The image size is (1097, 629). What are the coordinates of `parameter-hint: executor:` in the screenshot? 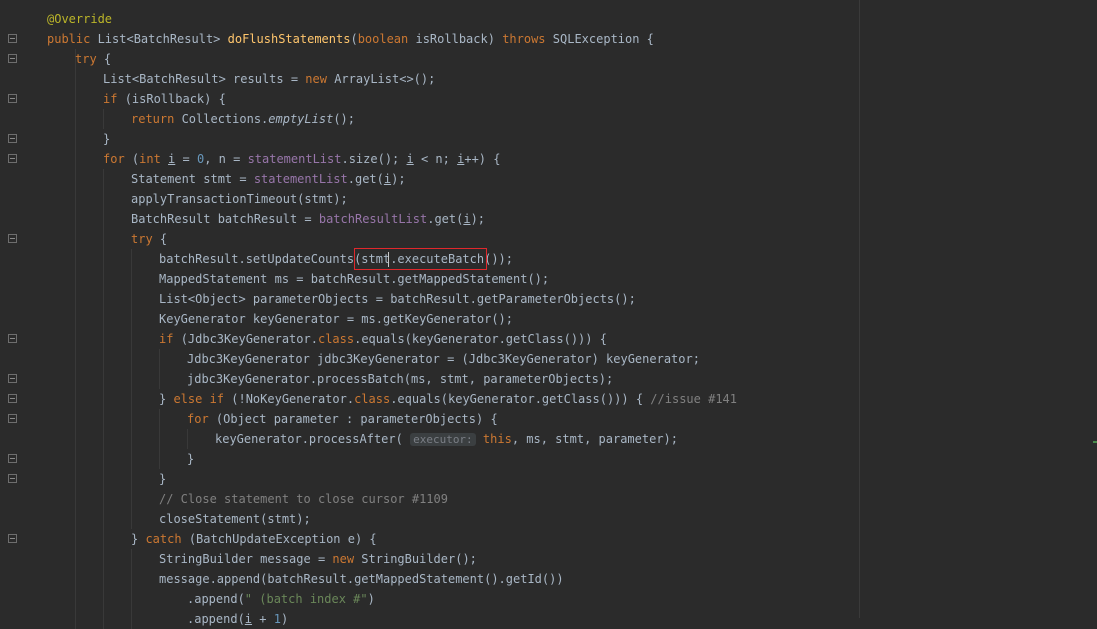 It's located at (443, 439).